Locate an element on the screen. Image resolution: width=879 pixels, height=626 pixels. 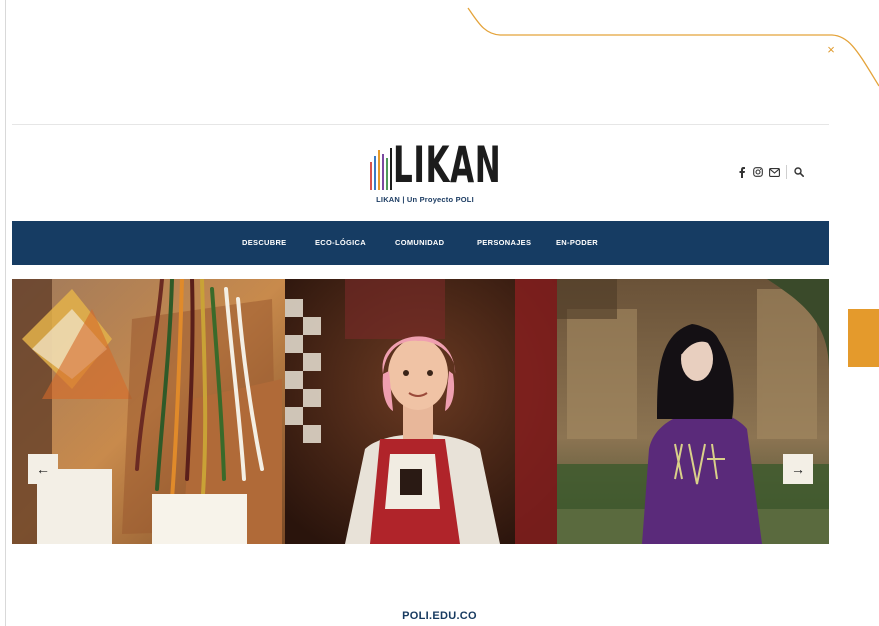
mail-icon is located at coordinates (774, 172).